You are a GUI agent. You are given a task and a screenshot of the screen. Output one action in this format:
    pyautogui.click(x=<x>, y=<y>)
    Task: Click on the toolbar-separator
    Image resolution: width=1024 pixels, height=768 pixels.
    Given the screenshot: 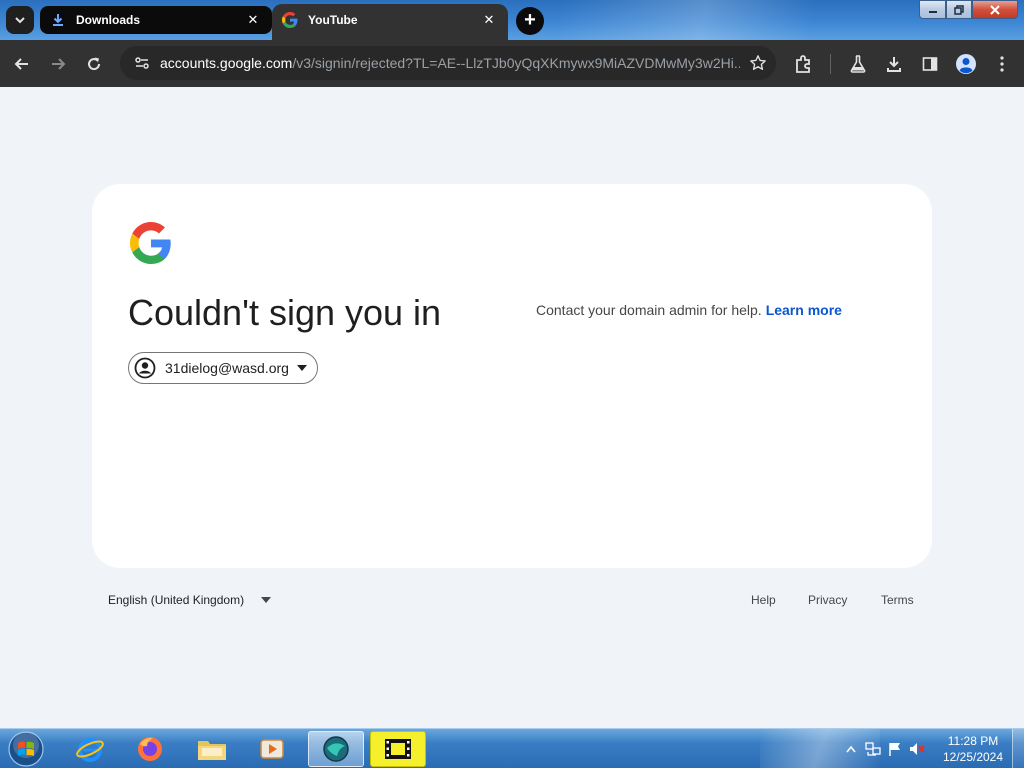 What is the action you would take?
    pyautogui.click(x=830, y=64)
    